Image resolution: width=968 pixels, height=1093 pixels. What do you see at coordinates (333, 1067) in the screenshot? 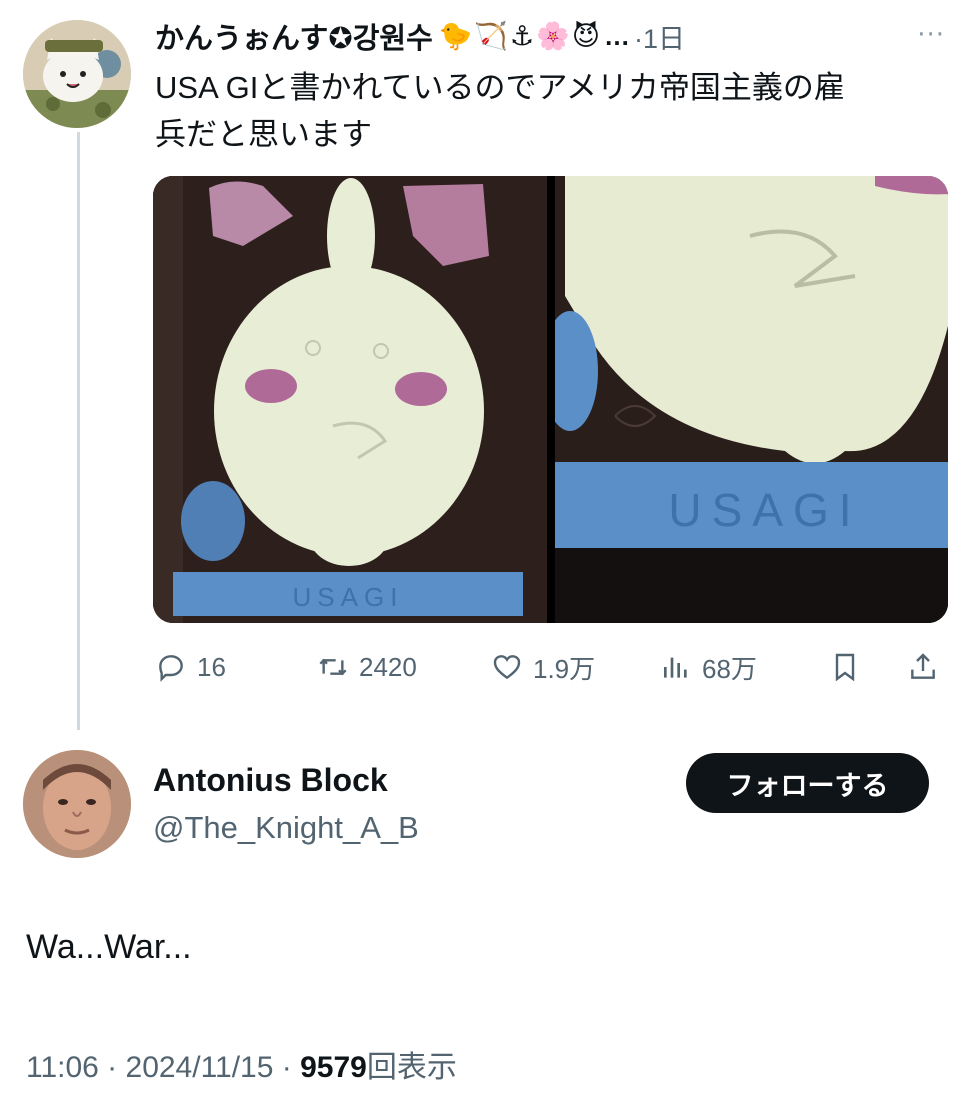
I see `views-number: 9579` at bounding box center [333, 1067].